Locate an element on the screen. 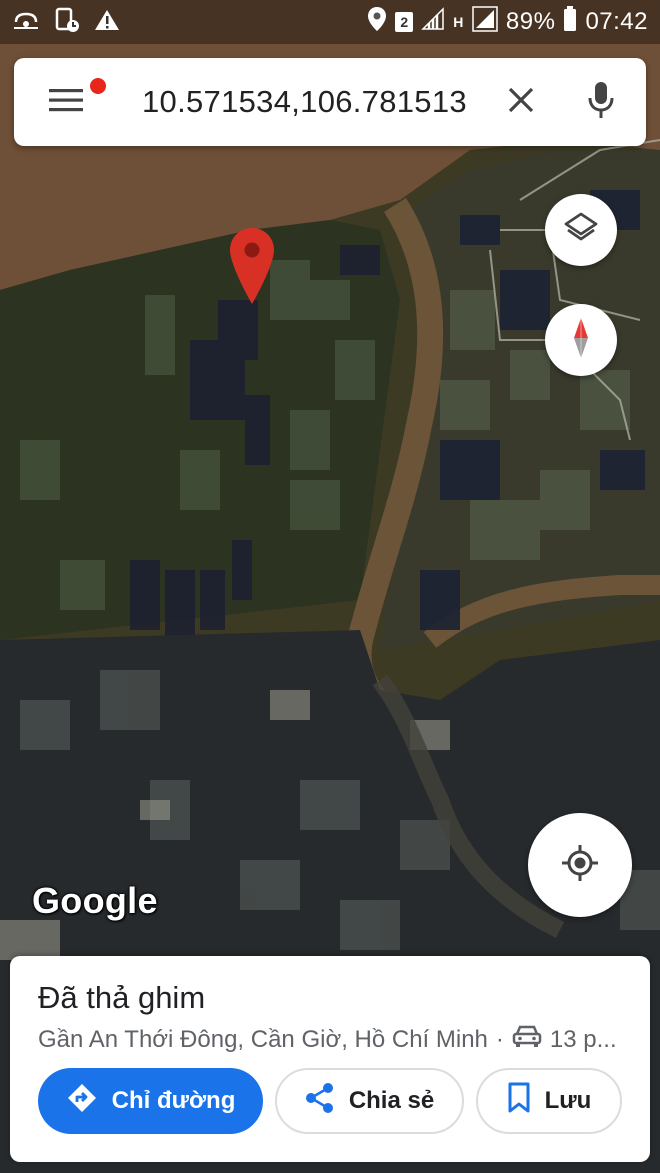 This screenshot has height=1173, width=660. share-button: Chia sẻ is located at coordinates (369, 1101).